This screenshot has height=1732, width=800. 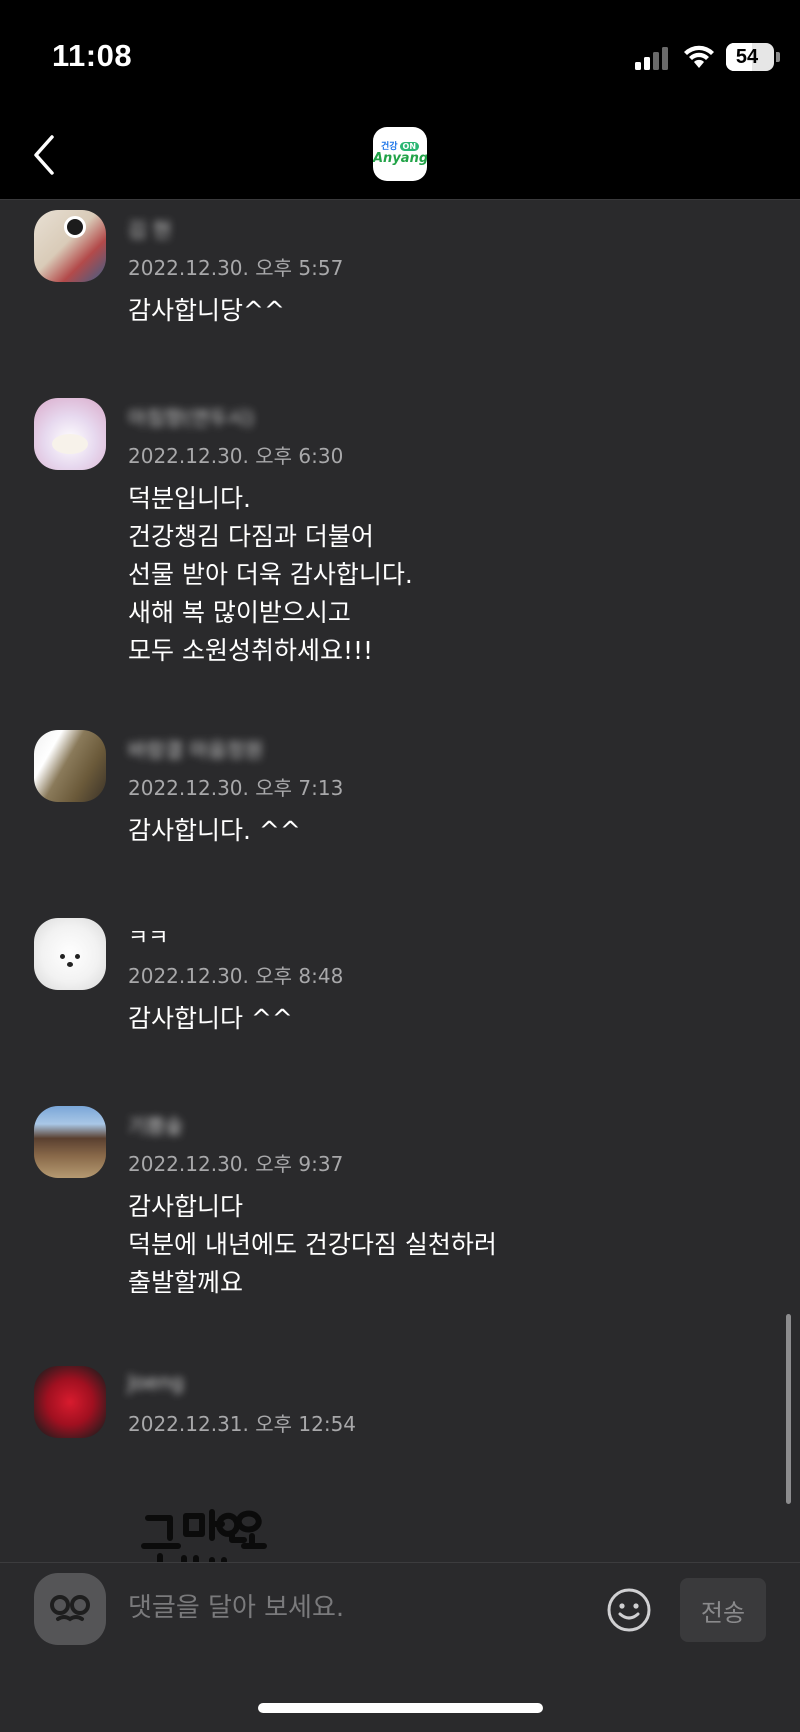 What do you see at coordinates (191, 416) in the screenshot?
I see `comment-author: 아침향(연두시)` at bounding box center [191, 416].